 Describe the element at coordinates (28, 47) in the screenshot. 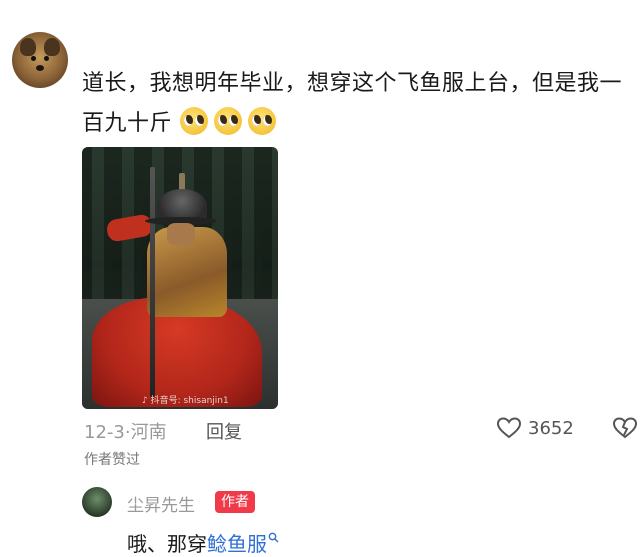

I see `avatar-ear-left` at that location.